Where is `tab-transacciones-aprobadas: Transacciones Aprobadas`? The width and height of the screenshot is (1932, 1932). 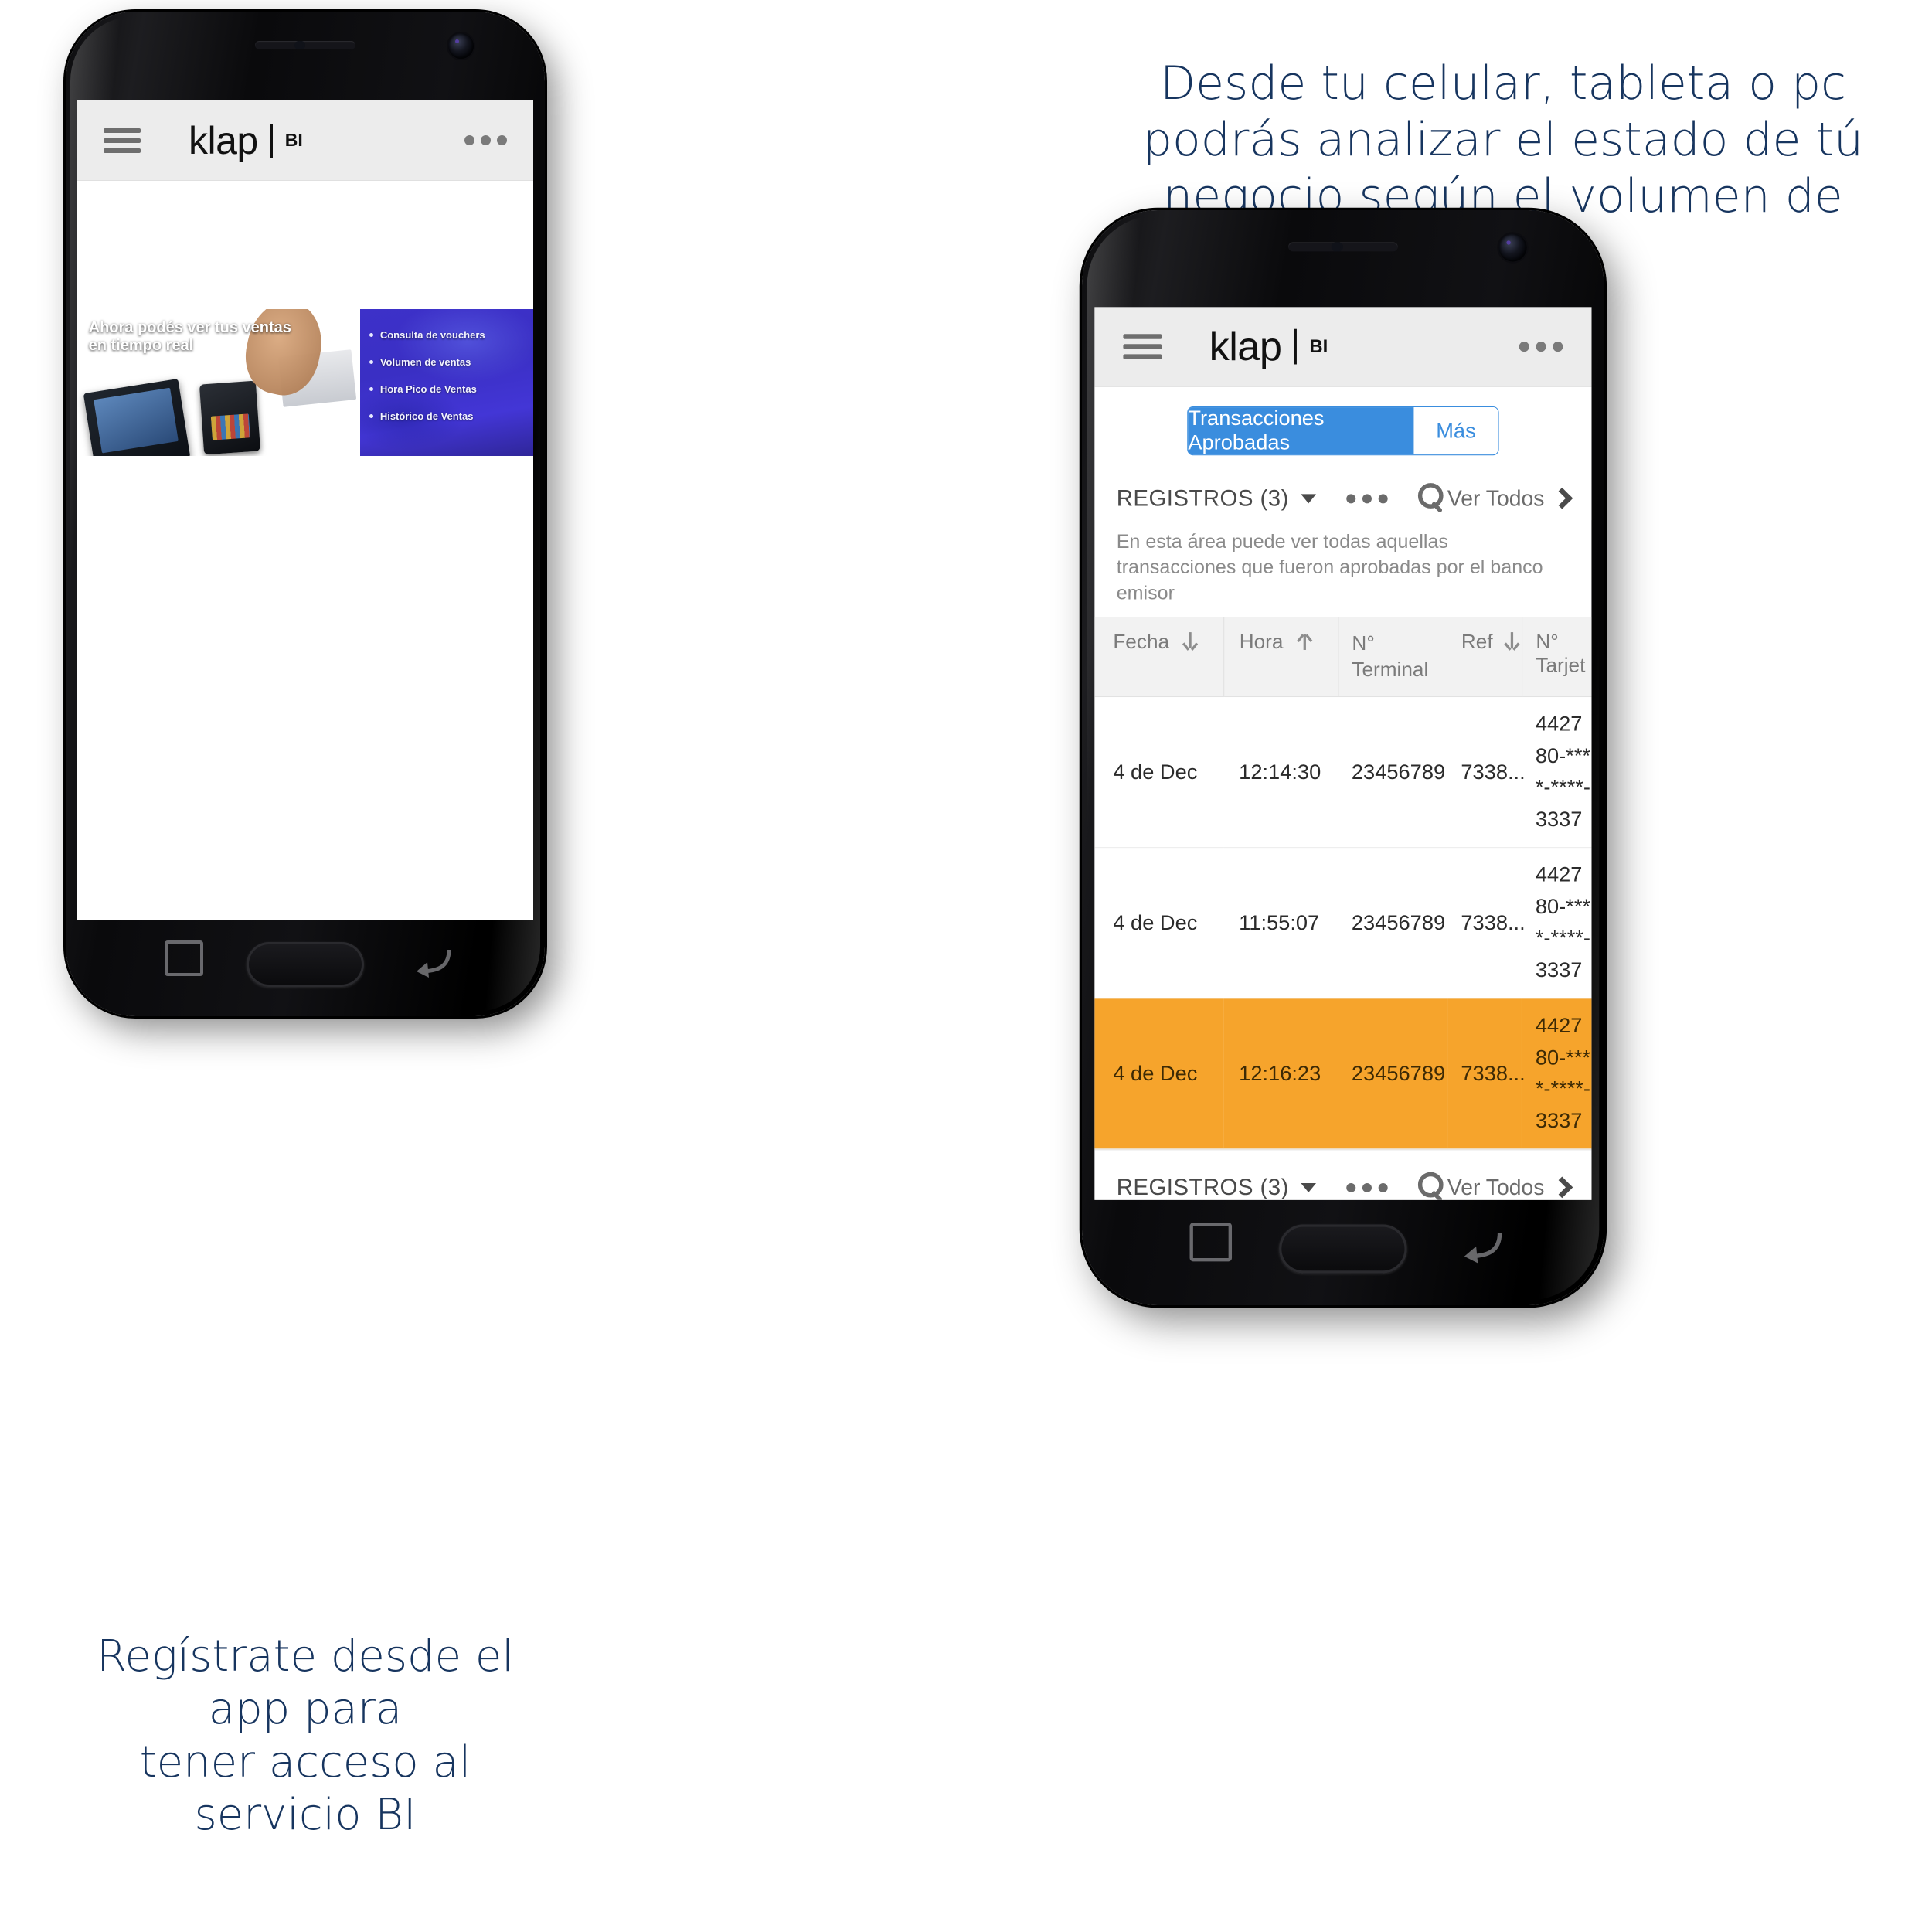 tab-transacciones-aprobadas: Transacciones Aprobadas is located at coordinates (1301, 431).